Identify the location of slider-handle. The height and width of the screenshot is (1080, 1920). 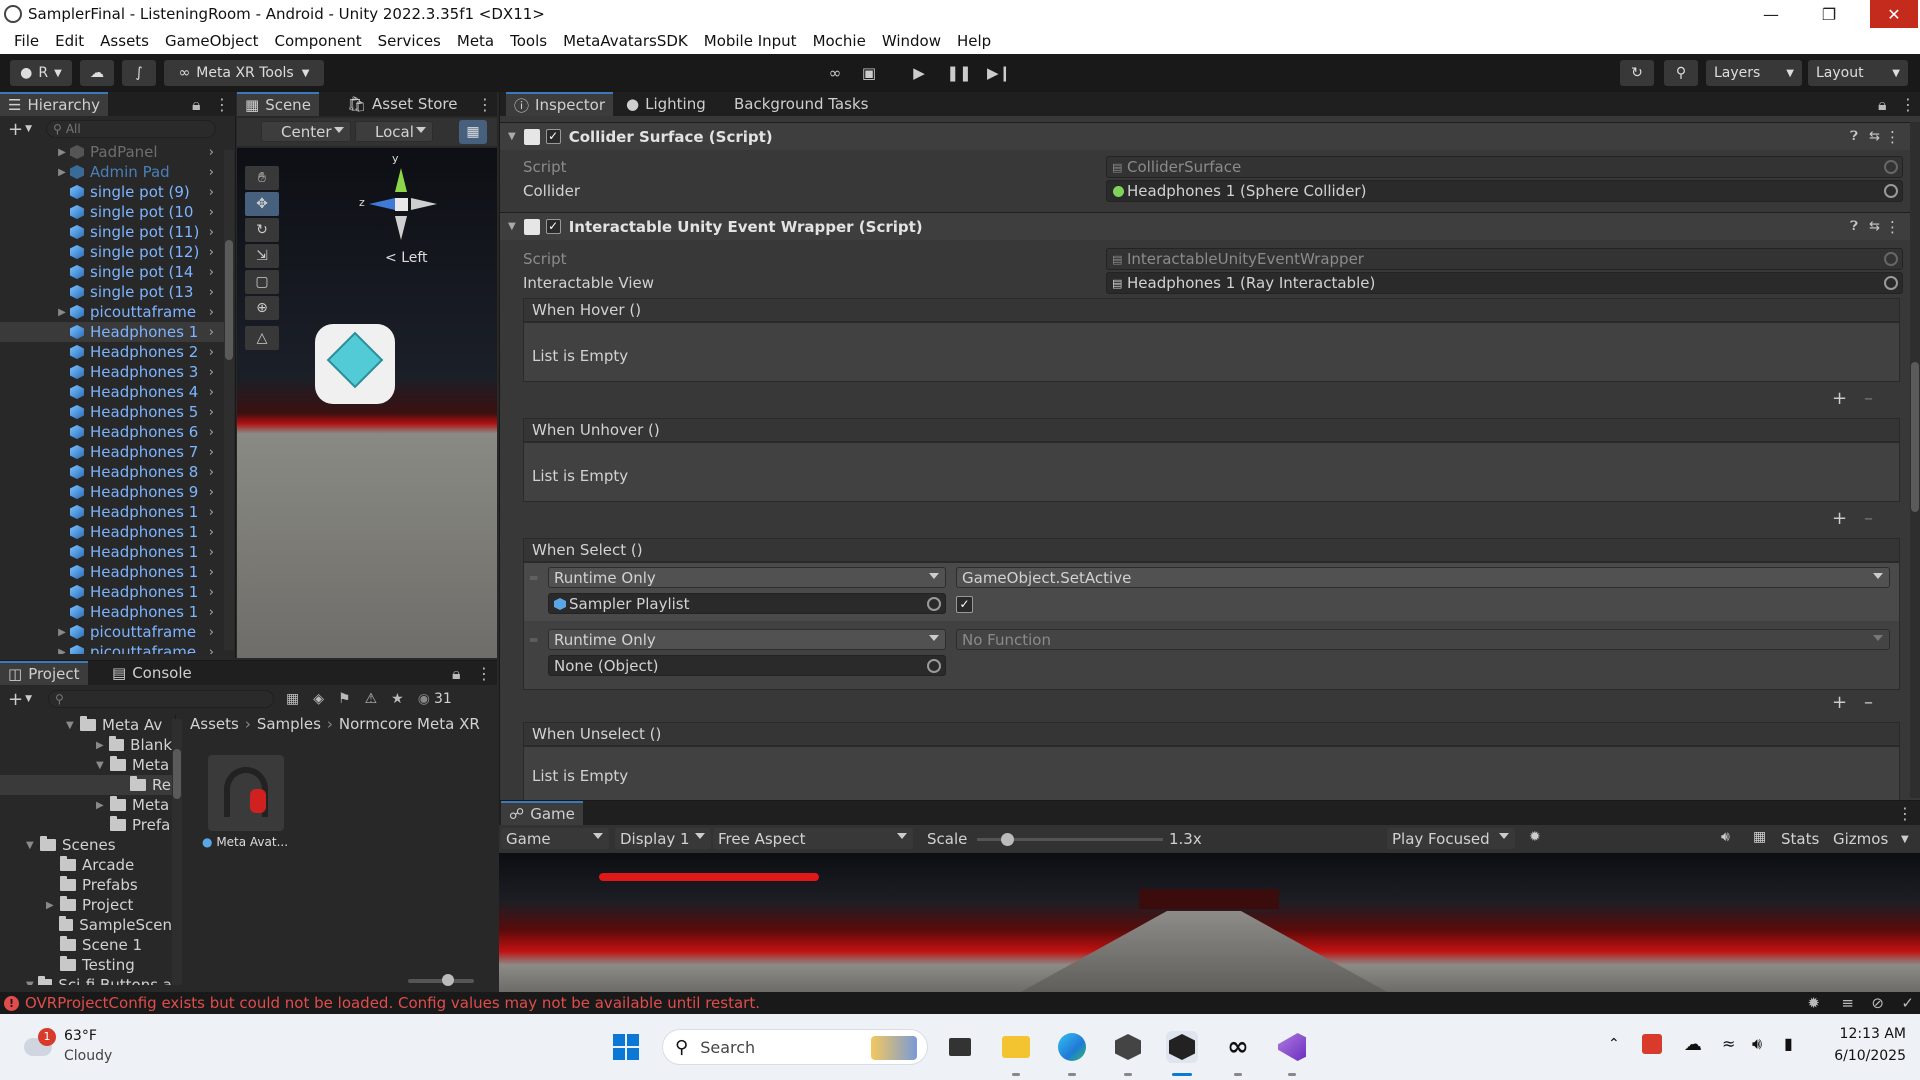
(448, 980).